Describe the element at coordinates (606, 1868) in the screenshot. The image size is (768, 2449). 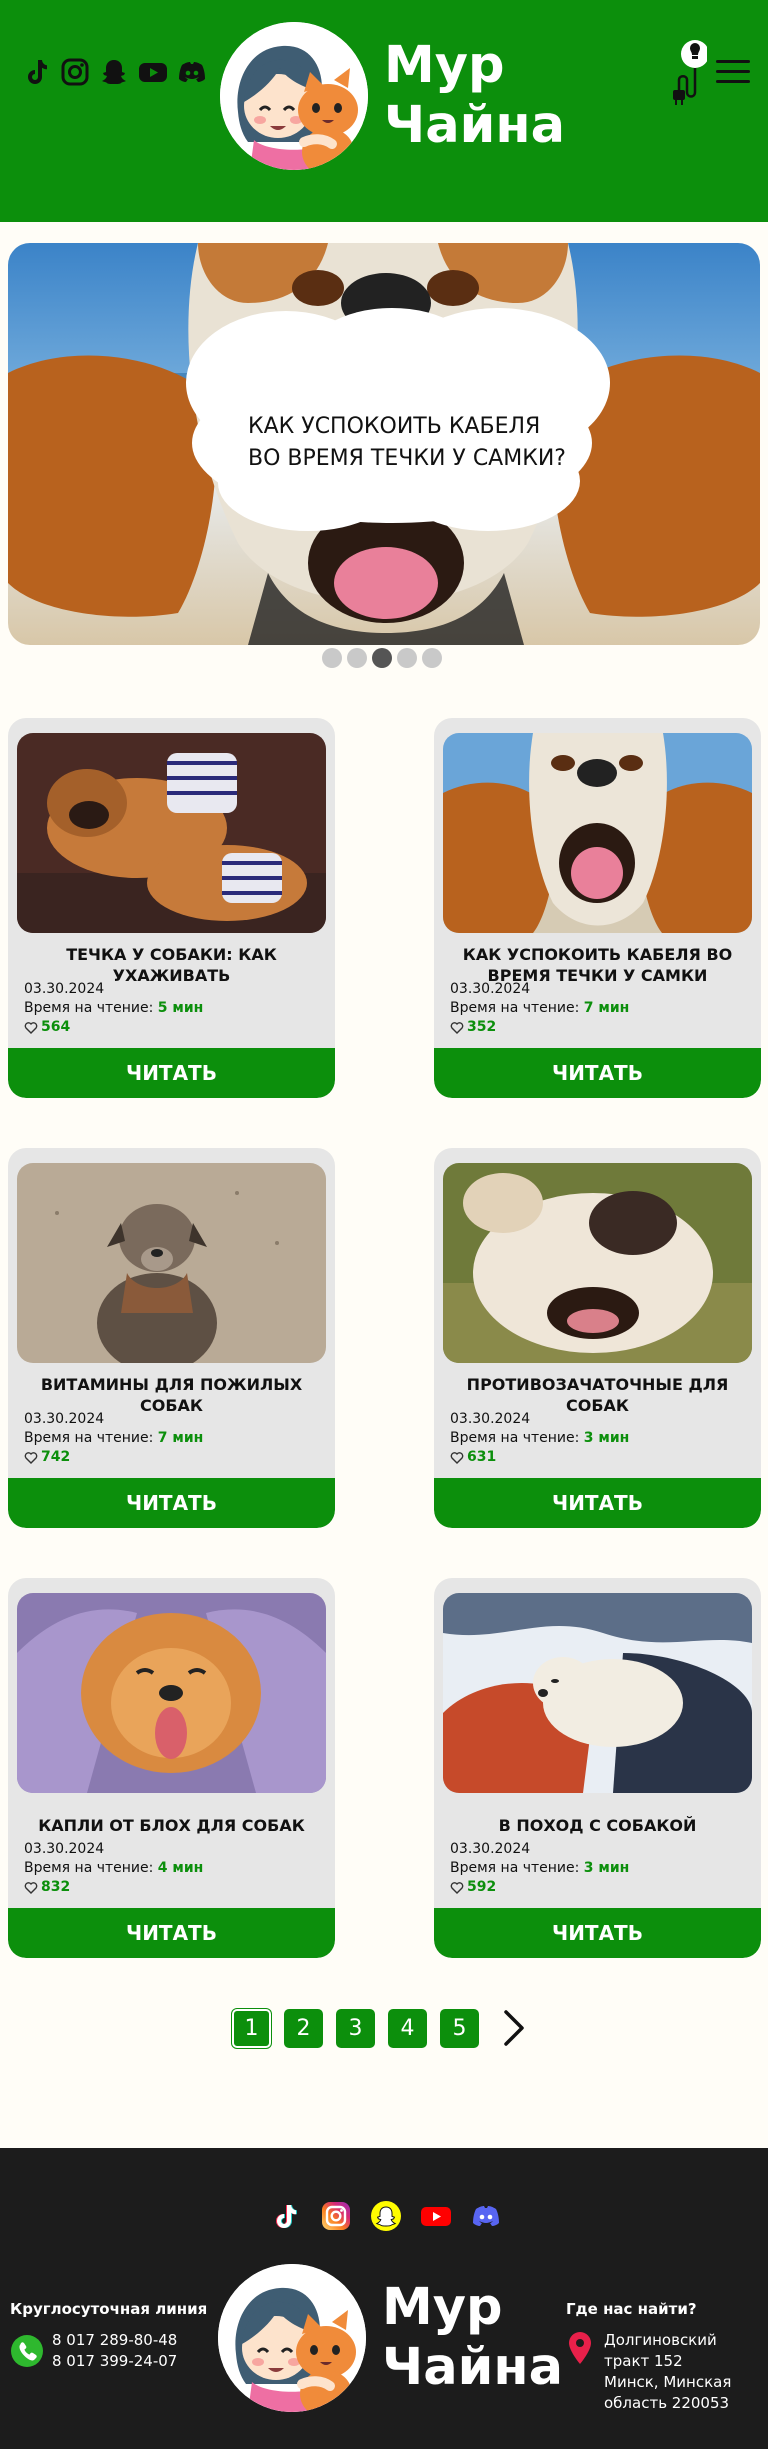
I see `read-time-value: 3 мин` at that location.